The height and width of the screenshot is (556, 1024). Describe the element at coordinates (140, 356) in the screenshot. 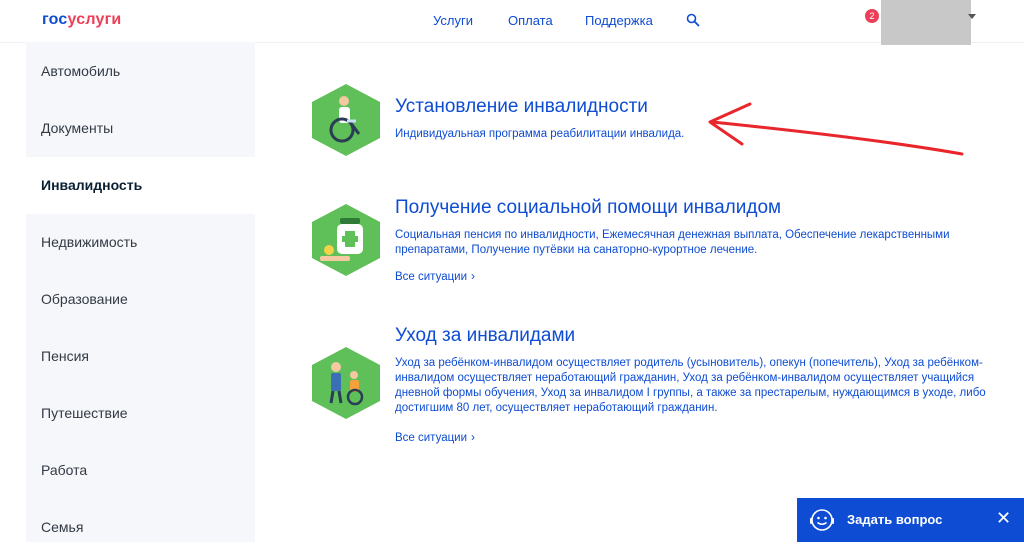

I see `sidebar-item-pensiya: Пенсия` at that location.